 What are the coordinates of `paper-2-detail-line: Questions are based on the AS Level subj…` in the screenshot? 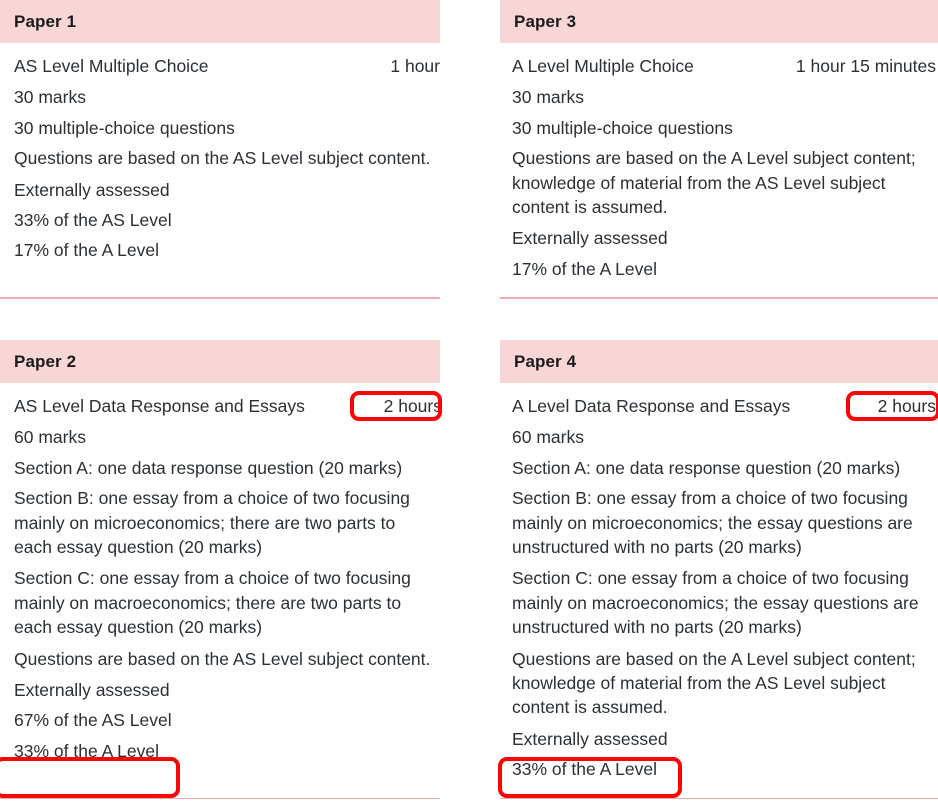 It's located at (222, 658).